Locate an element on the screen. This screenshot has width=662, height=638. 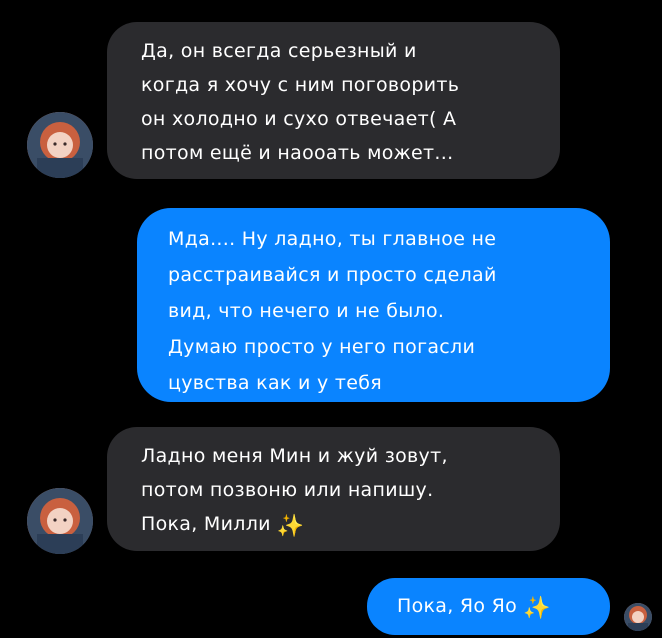
message-text-line: цувства как и у тебя is located at coordinates (275, 383).